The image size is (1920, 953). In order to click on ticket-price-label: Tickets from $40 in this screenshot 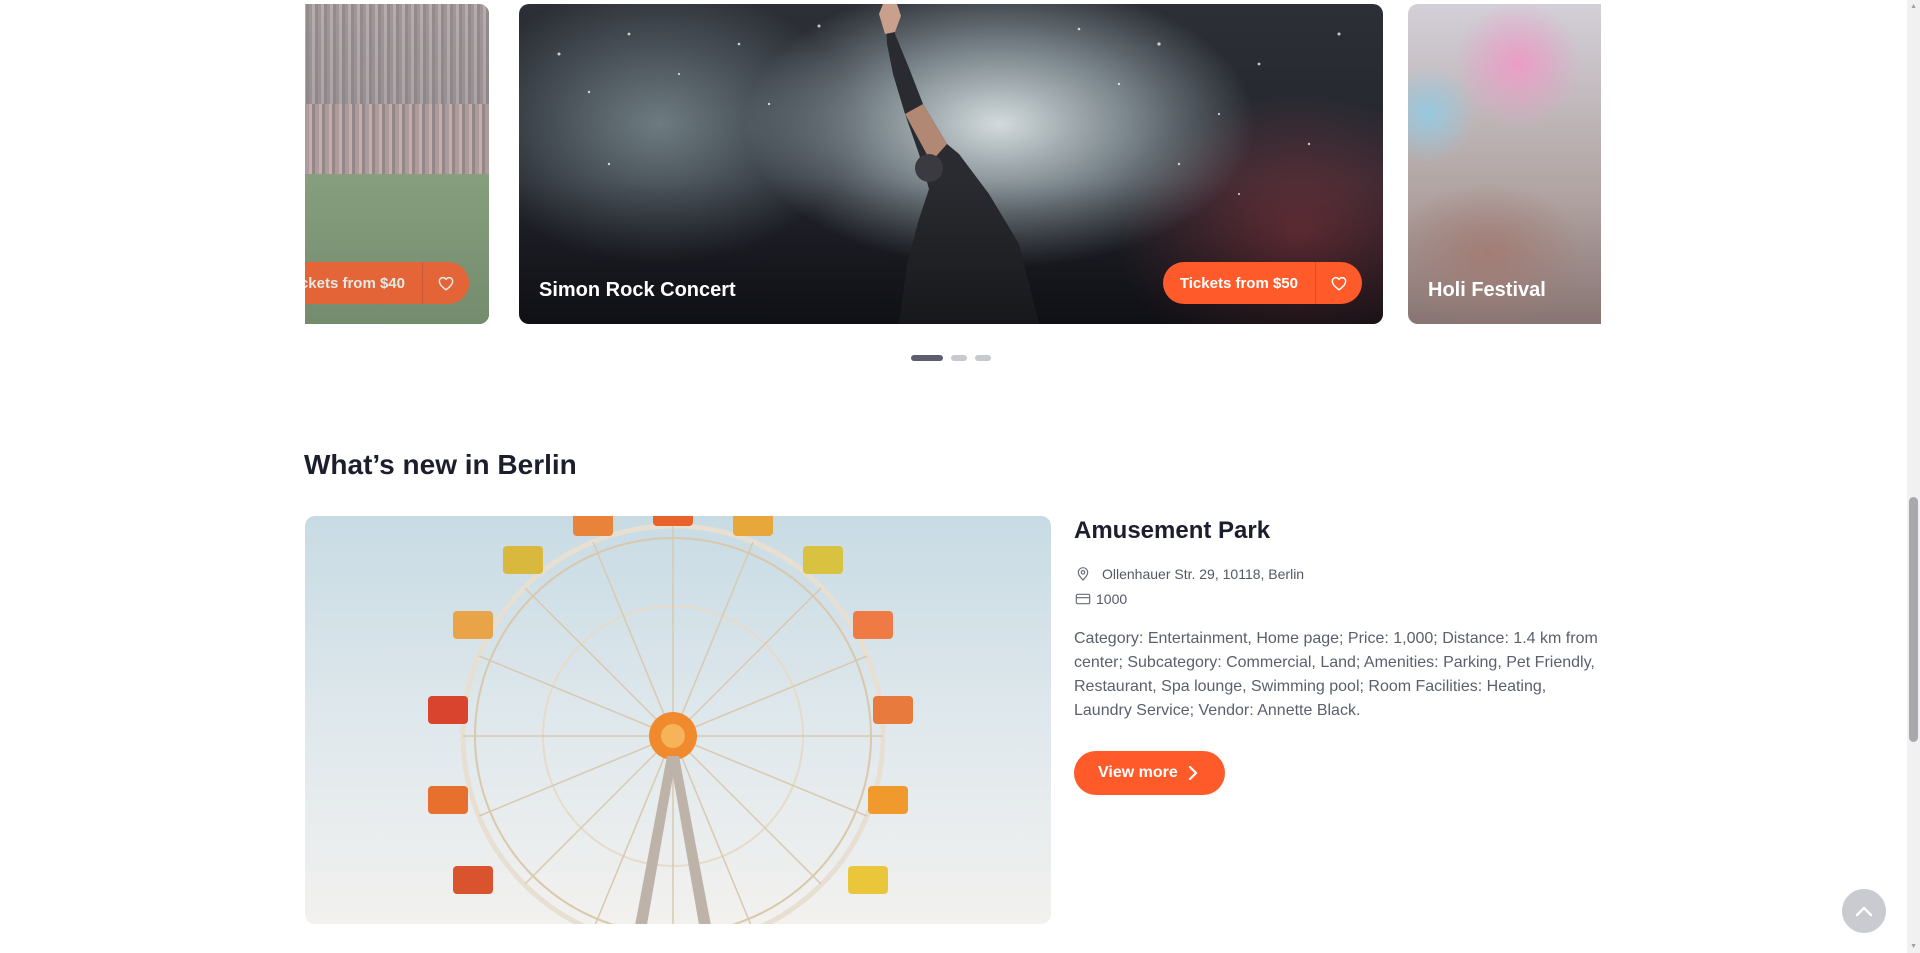, I will do `click(355, 283)`.